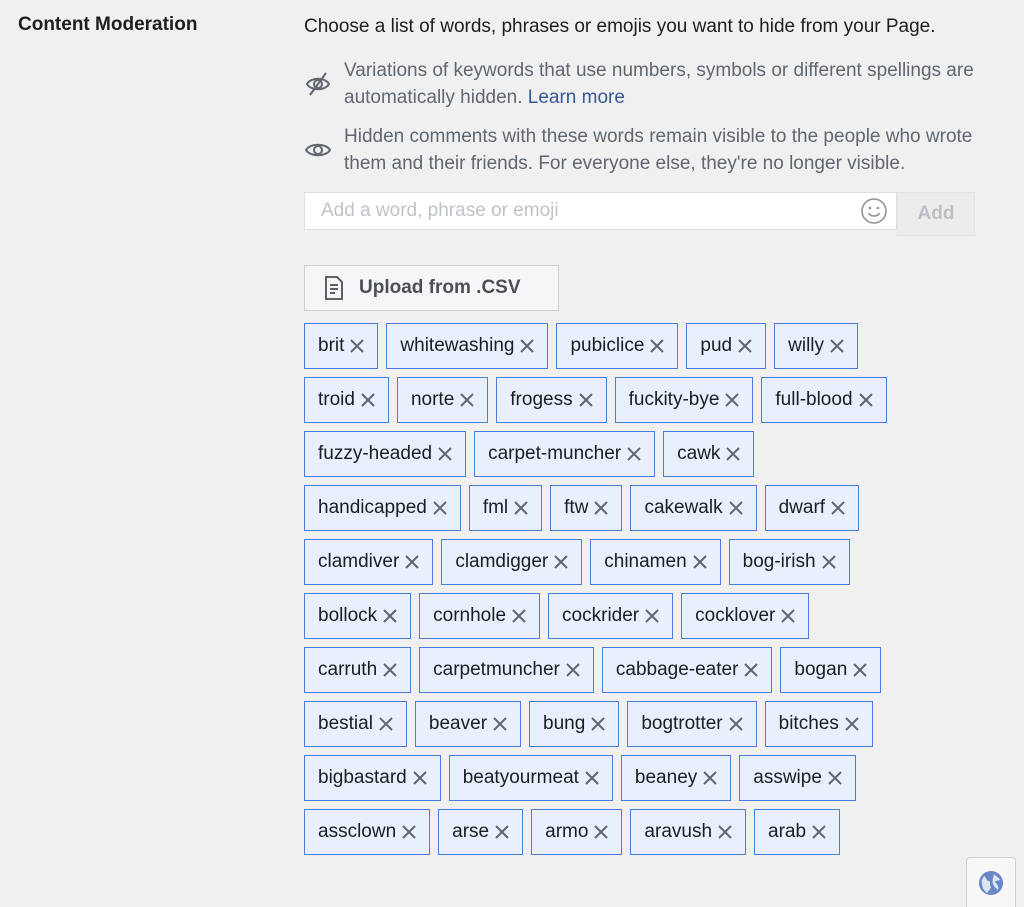 The image size is (1024, 907). I want to click on learn-more-link: Learn more, so click(576, 97).